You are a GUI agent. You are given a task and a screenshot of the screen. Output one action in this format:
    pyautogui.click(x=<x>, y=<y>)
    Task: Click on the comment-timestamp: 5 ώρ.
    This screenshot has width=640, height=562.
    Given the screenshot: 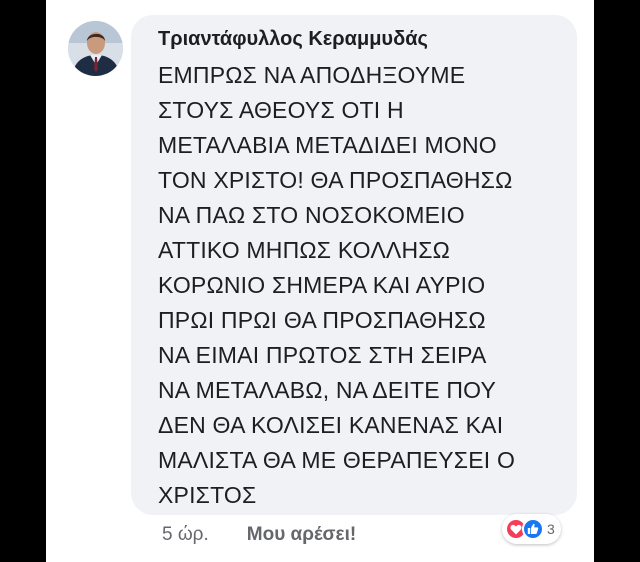 What is the action you would take?
    pyautogui.click(x=185, y=535)
    